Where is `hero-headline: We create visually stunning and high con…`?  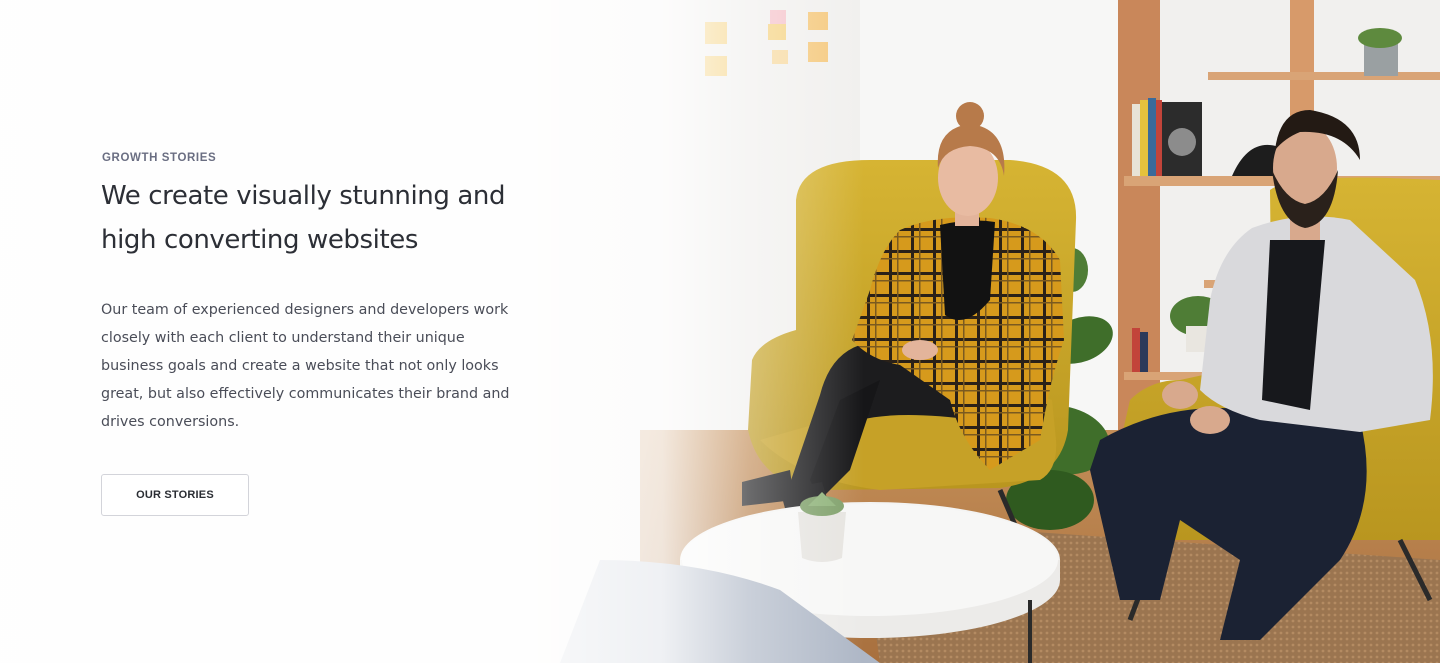
hero-headline: We create visually stunning and high con… is located at coordinates (303, 218).